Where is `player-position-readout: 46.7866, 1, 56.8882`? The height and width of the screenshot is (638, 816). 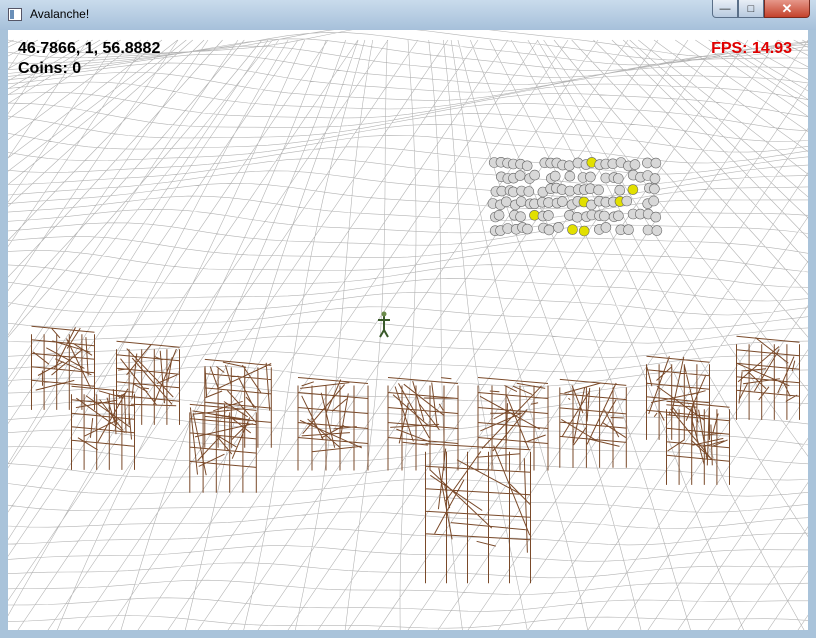
player-position-readout: 46.7866, 1, 56.8882 is located at coordinates (89, 48).